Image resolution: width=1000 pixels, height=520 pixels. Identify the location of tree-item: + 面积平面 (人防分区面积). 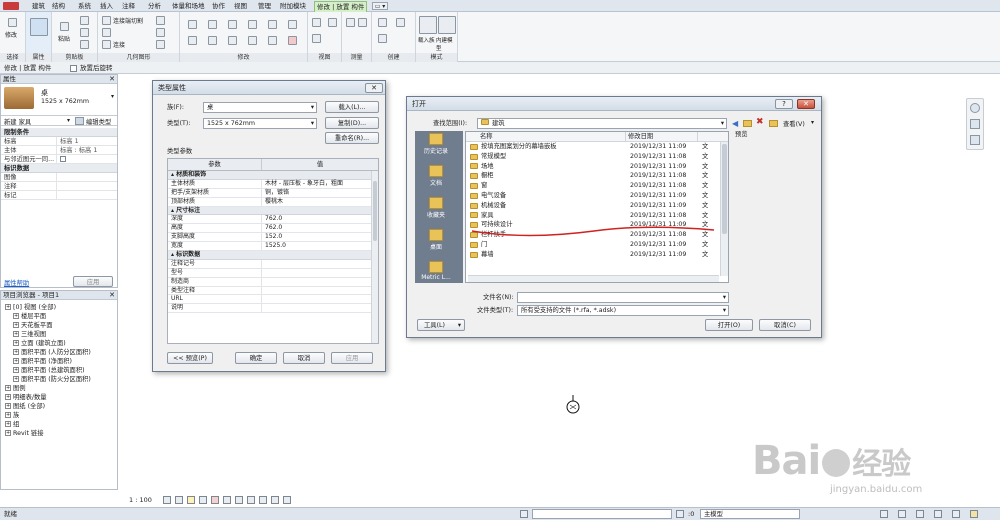
(60, 352).